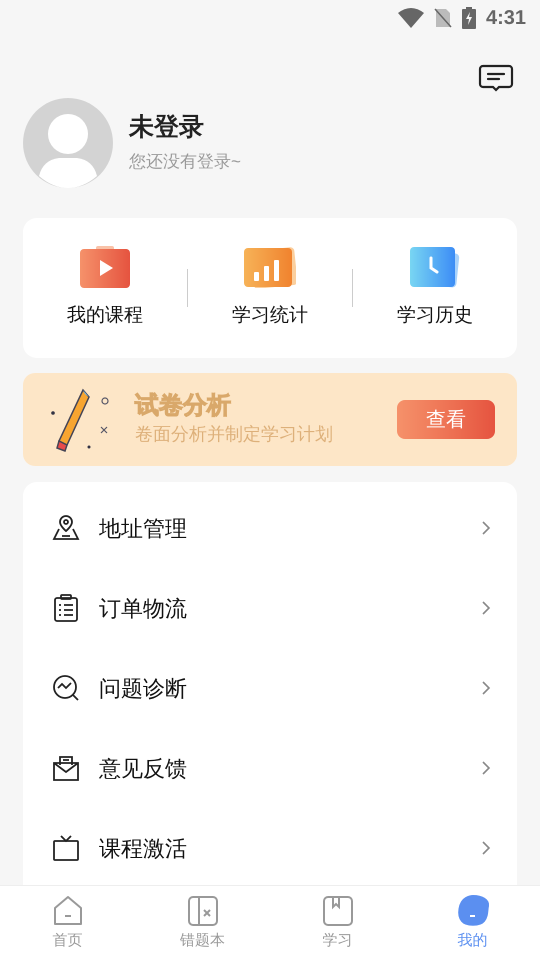 The height and width of the screenshot is (960, 540). I want to click on message-button, so click(496, 78).